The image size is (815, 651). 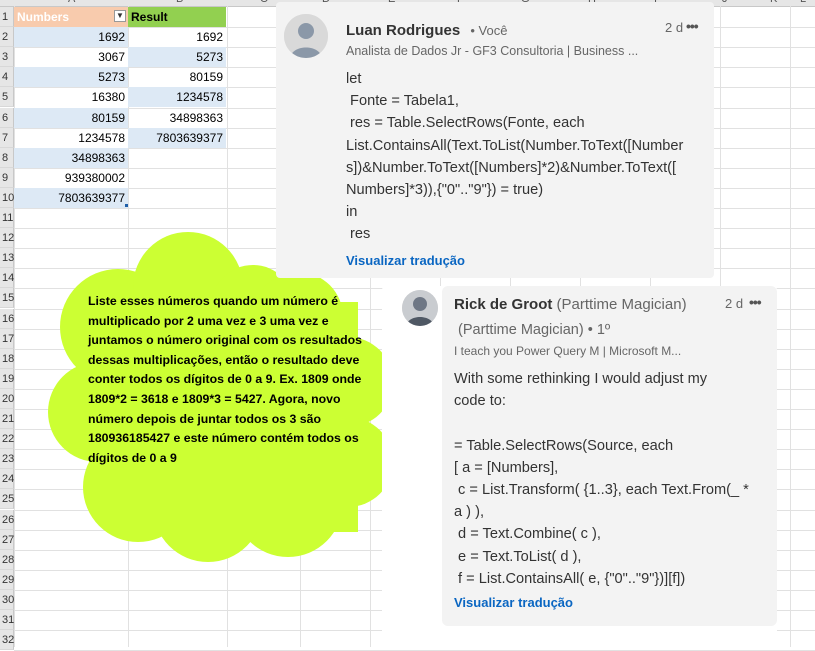 I want to click on gridline, so click(x=790, y=326).